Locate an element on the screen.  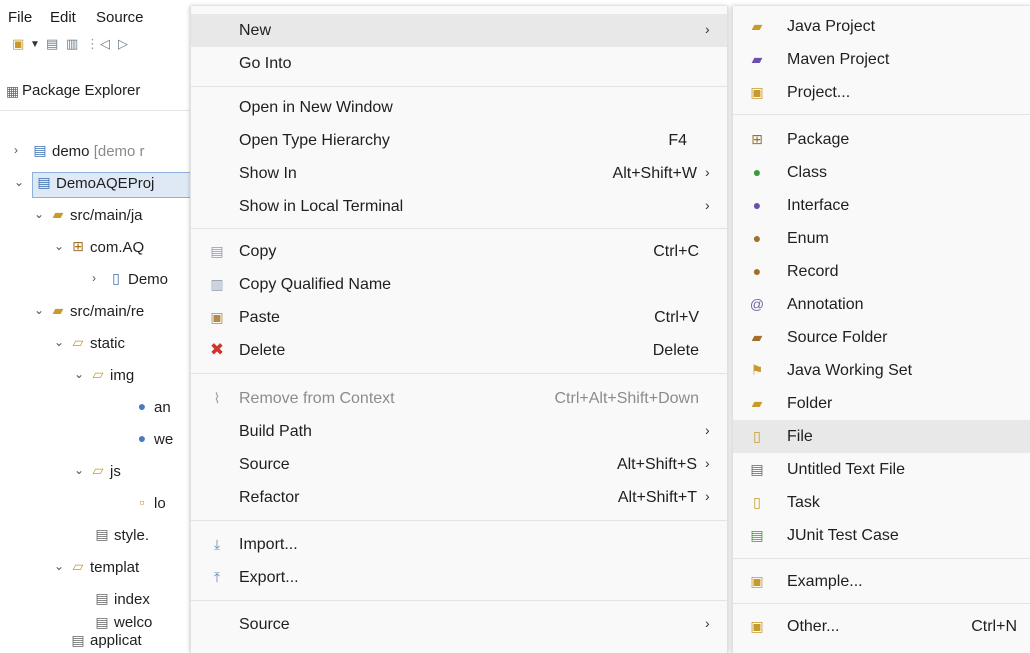
submenu-item-untitled-text-file: ▤ Untitled Text File is located at coordinates (881, 469).